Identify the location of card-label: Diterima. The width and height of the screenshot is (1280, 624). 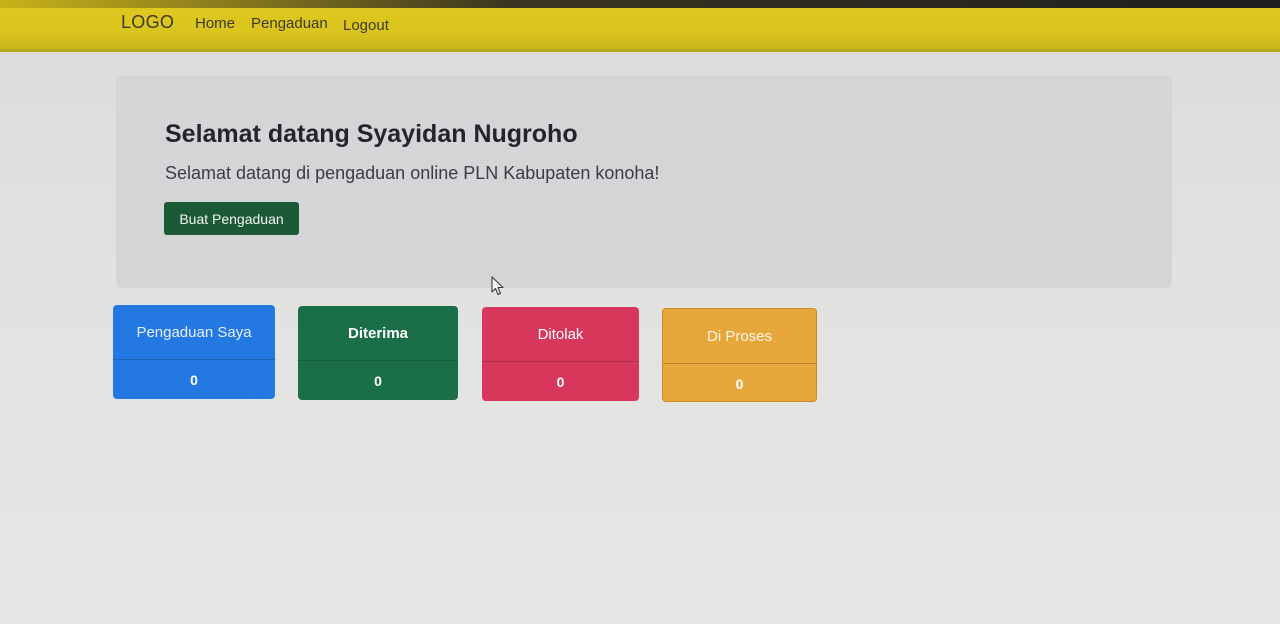
(378, 333).